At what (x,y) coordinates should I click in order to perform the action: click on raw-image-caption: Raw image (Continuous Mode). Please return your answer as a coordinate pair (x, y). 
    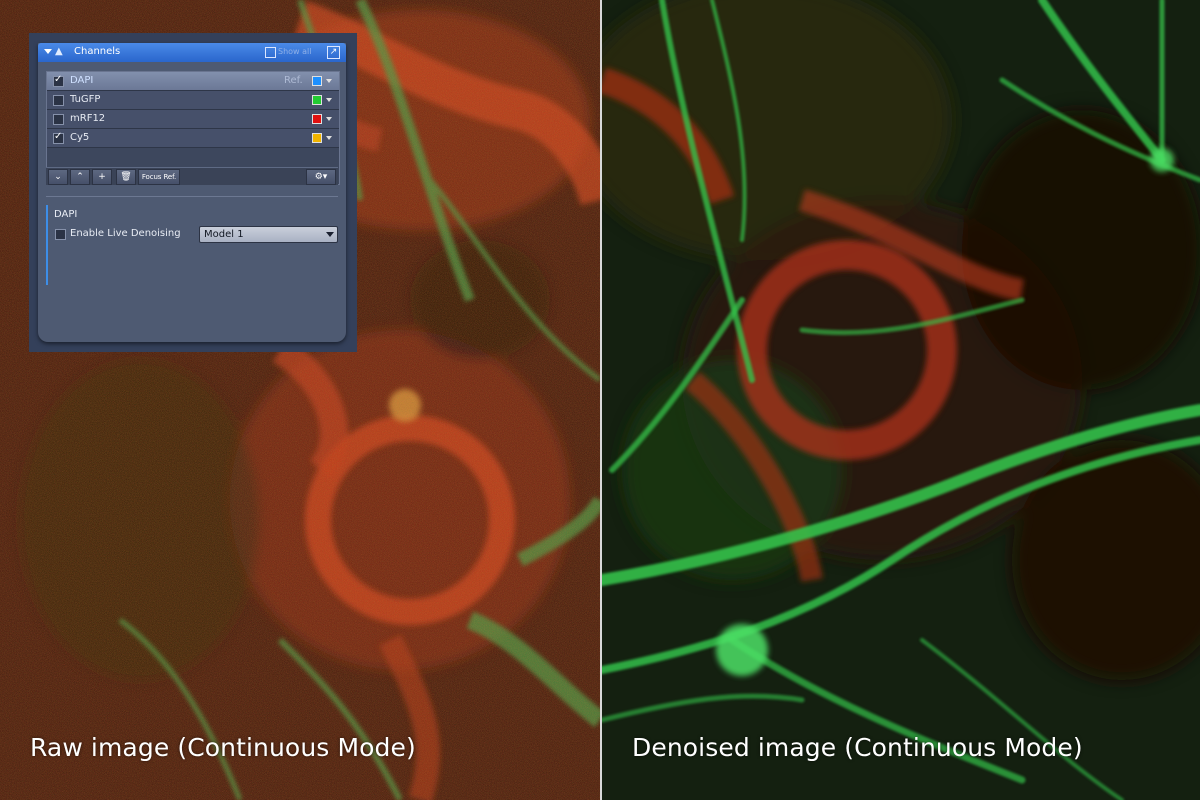
    Looking at the image, I should click on (223, 747).